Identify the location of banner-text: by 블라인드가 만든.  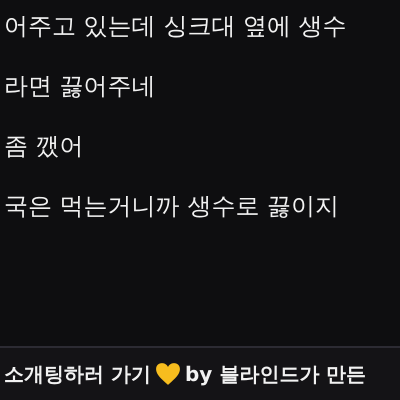
(275, 374).